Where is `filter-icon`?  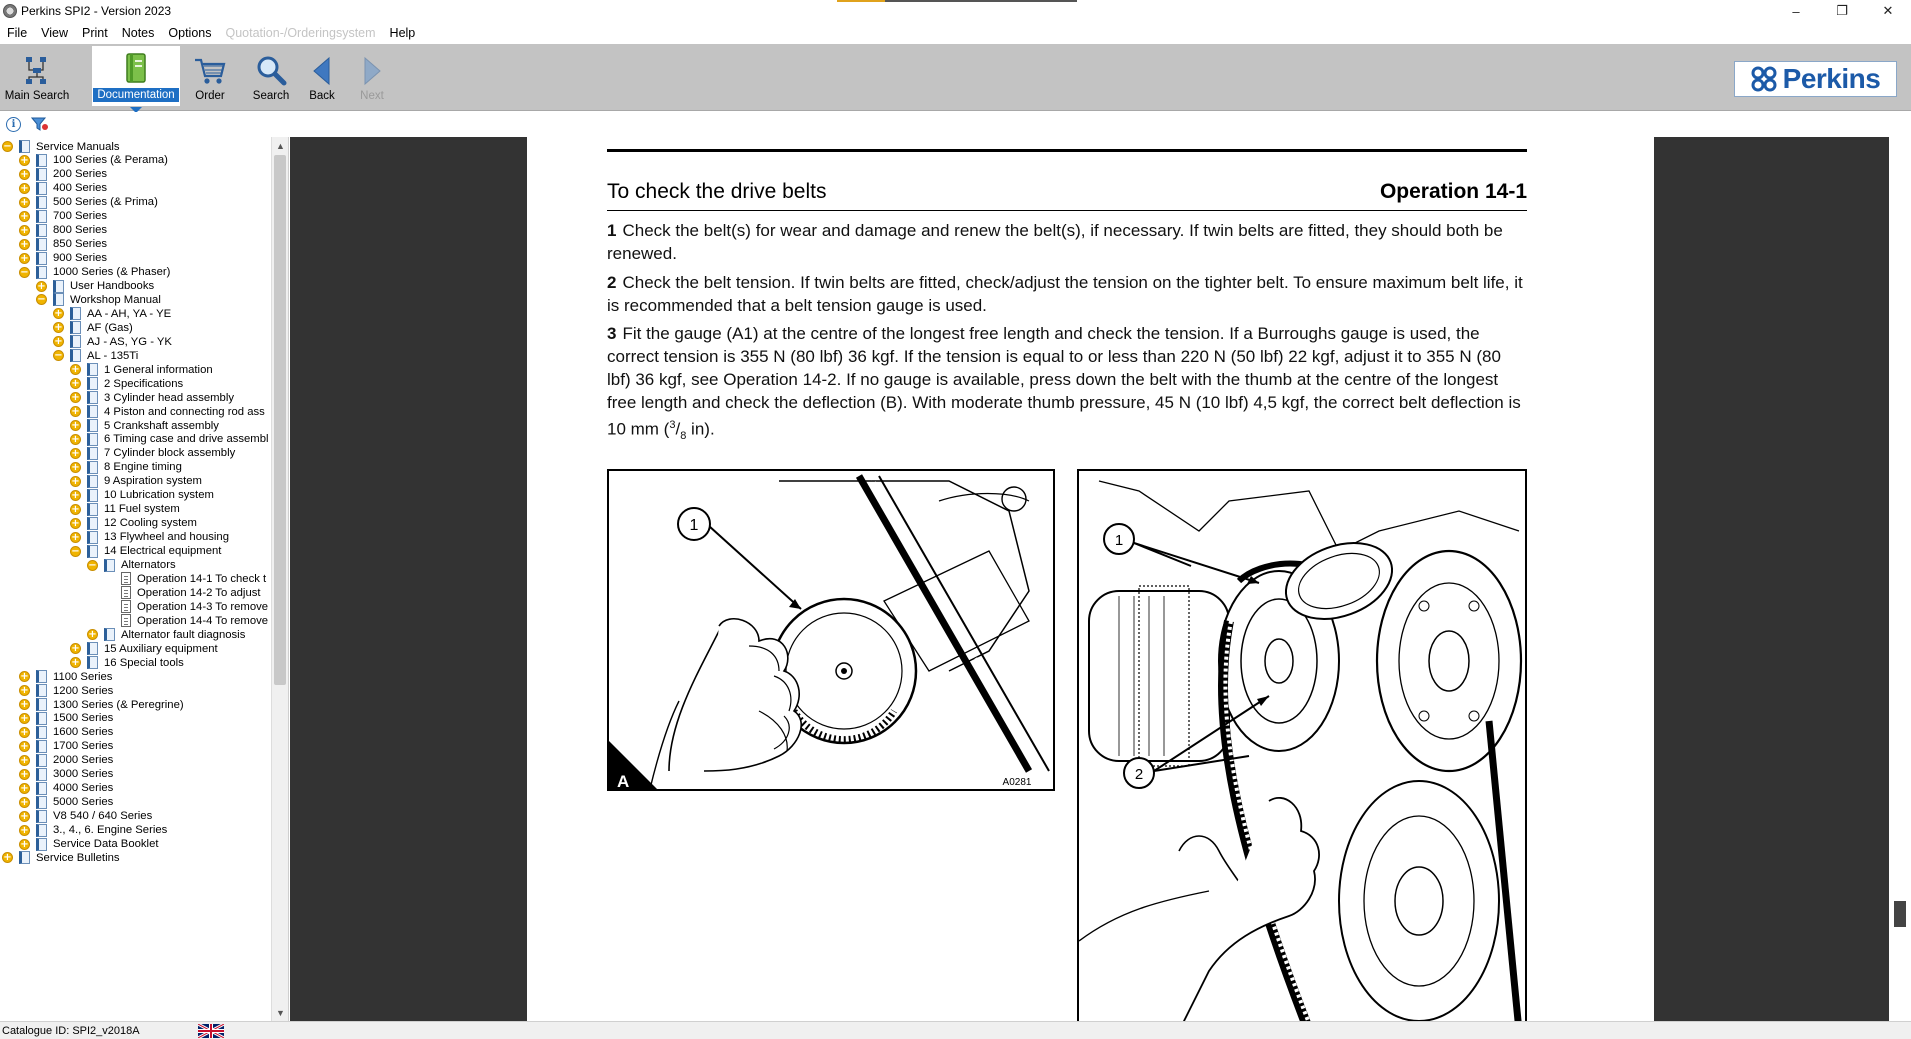 filter-icon is located at coordinates (40, 124).